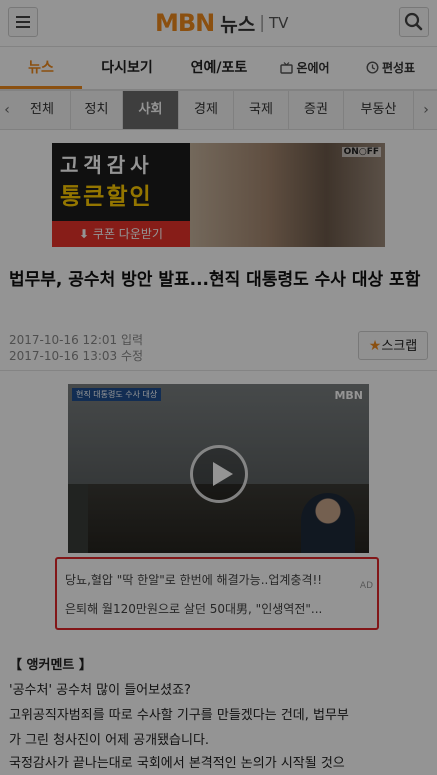 This screenshot has width=437, height=775. I want to click on tv-icon, so click(287, 68).